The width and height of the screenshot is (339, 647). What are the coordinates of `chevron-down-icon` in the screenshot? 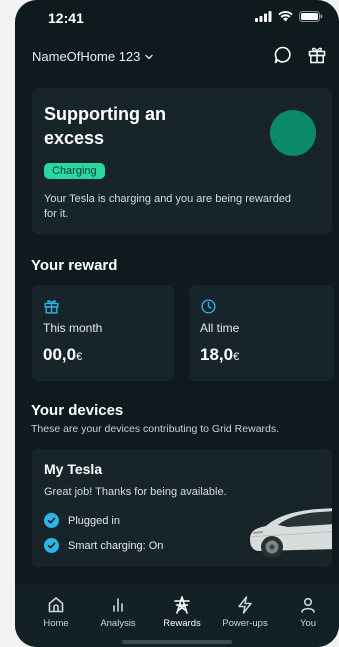 It's located at (149, 56).